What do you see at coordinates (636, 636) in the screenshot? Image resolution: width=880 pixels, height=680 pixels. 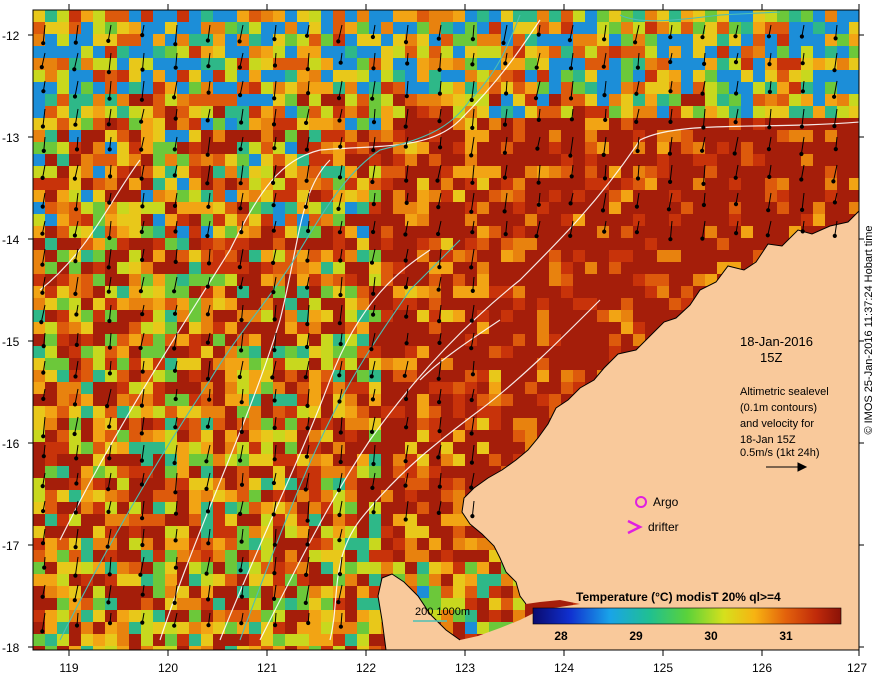 I see `colorbar-tick-29: 29` at bounding box center [636, 636].